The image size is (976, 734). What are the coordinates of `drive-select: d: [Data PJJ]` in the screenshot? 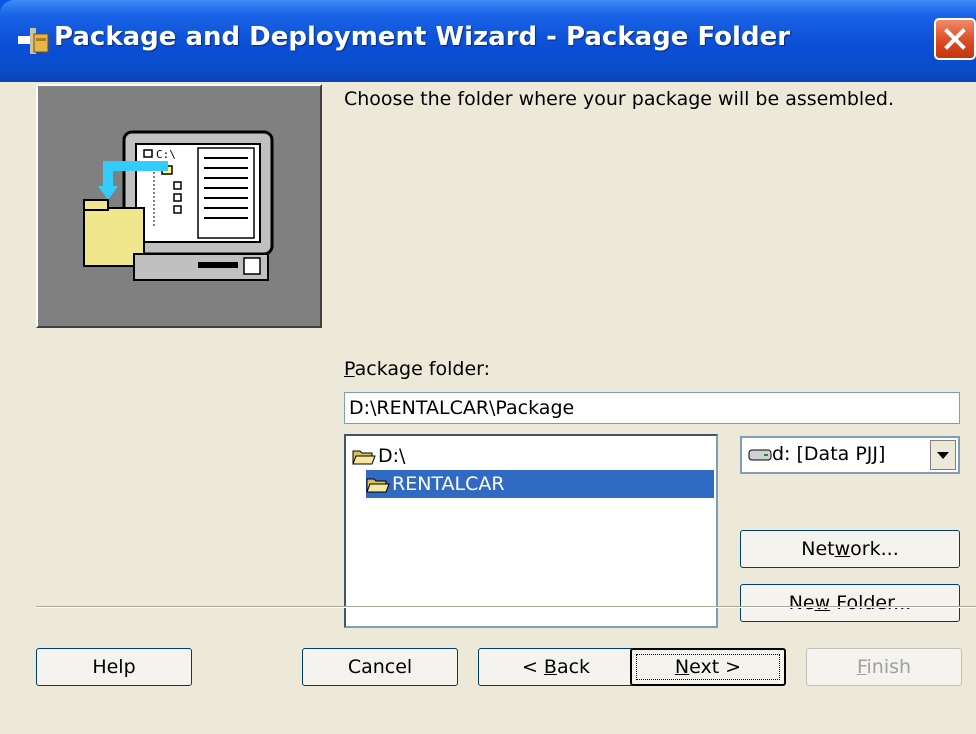 It's located at (850, 455).